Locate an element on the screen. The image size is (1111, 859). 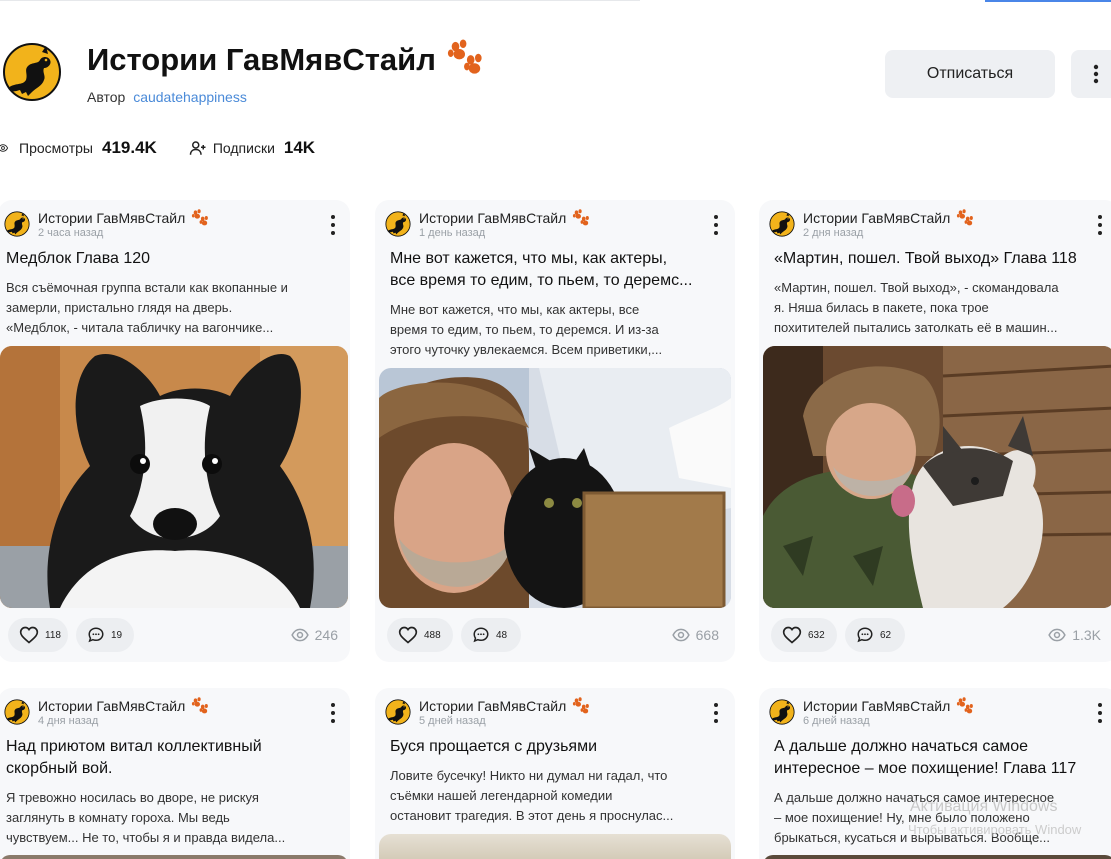
views-value: 419.4K is located at coordinates (129, 147).